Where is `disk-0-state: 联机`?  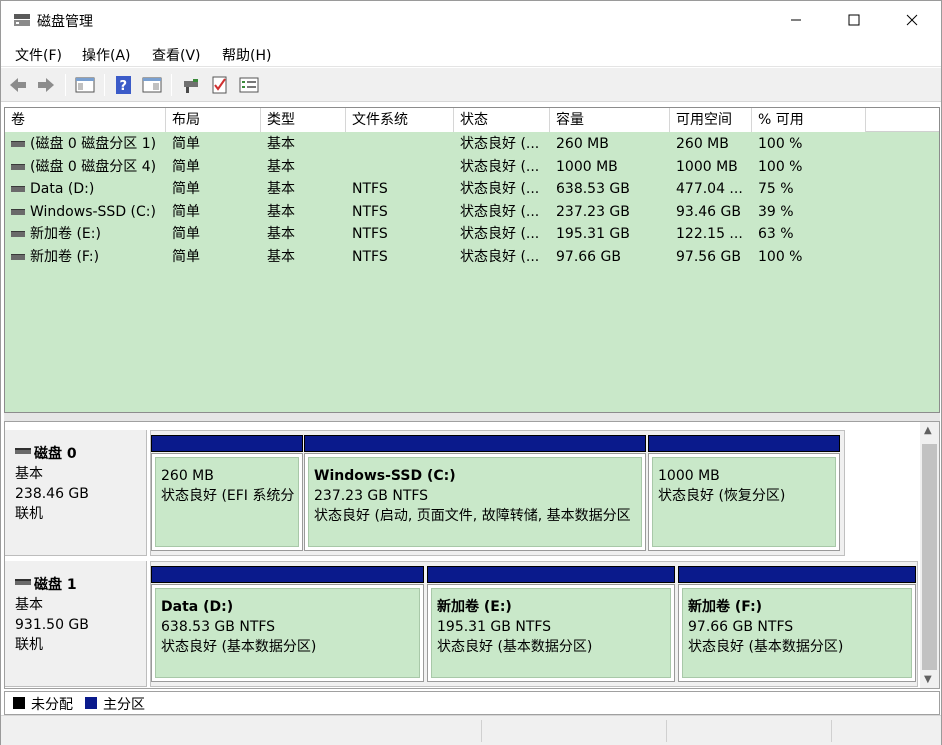
disk-0-state: 联机 is located at coordinates (29, 514).